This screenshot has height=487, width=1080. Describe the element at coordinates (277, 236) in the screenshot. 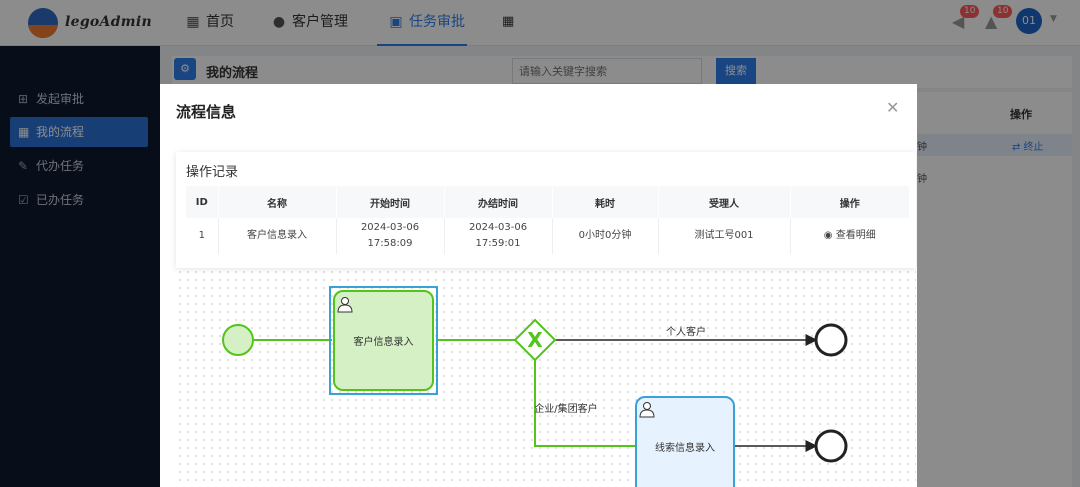

I see `cell-name: 客户信息录入` at that location.